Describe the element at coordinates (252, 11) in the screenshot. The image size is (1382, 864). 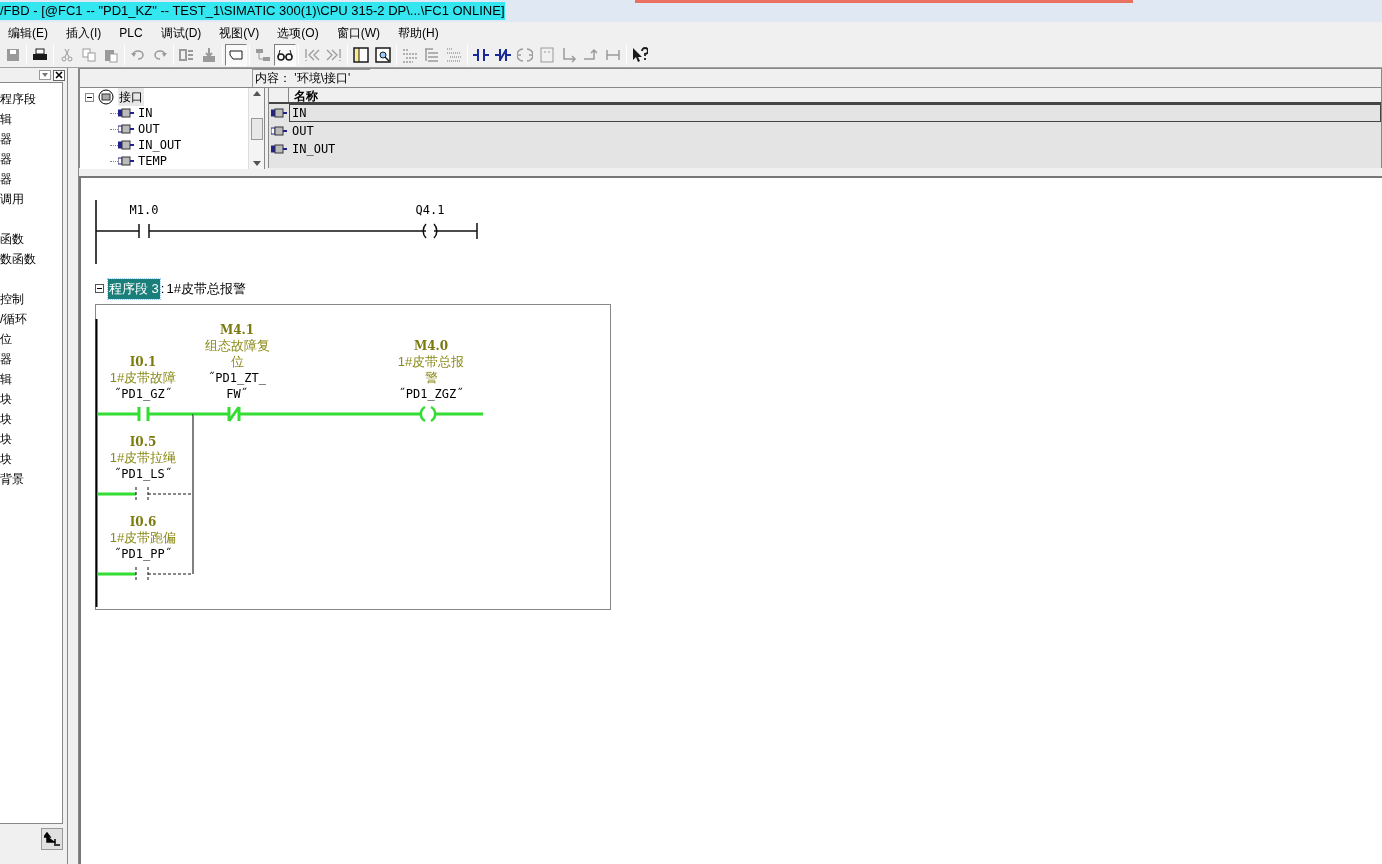
I see `window-title: /FBD - [@FC1 -- "PD1_KZ" -- TEST_1\SIMATIC 300(1)\CPU 315-2 DP\...\FC1 ONLINE]` at that location.